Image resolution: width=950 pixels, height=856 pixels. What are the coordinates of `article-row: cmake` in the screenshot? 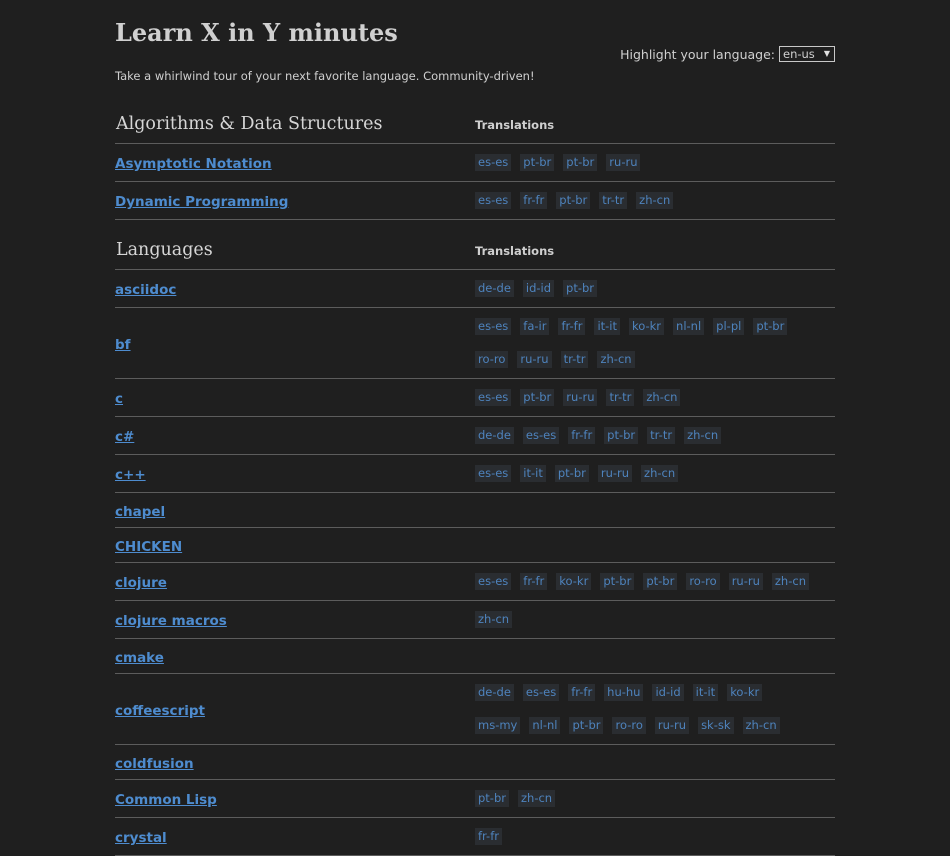 It's located at (475, 656).